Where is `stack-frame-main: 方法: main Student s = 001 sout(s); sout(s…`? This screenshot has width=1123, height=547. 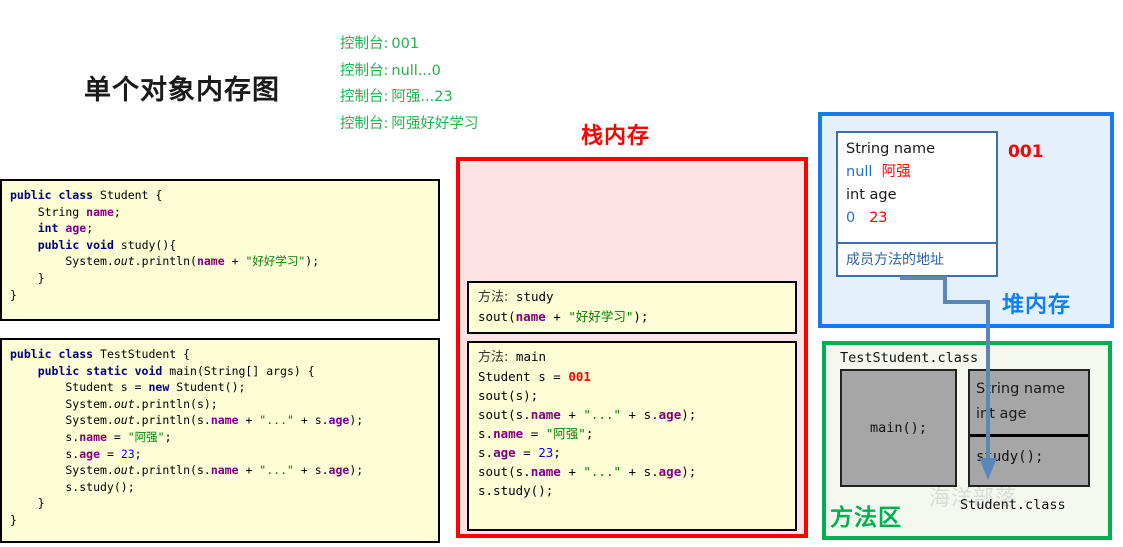 stack-frame-main: 方法: main Student s = 001 sout(s); sout(s… is located at coordinates (632, 436).